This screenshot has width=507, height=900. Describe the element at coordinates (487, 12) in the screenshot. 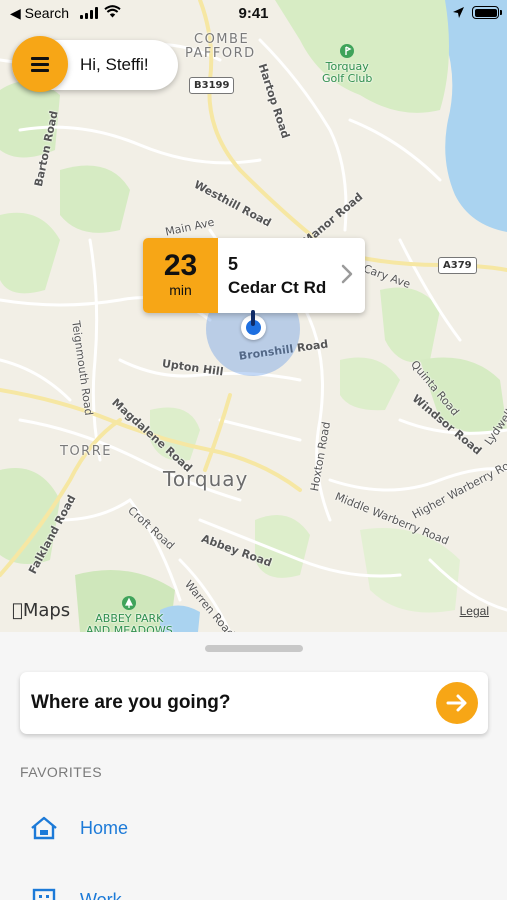

I see `battery-icon` at that location.